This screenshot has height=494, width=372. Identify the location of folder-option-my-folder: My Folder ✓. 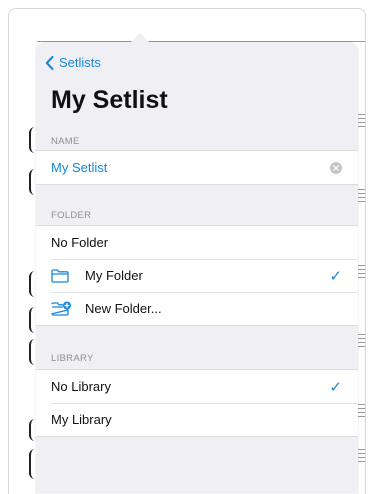
(197, 275).